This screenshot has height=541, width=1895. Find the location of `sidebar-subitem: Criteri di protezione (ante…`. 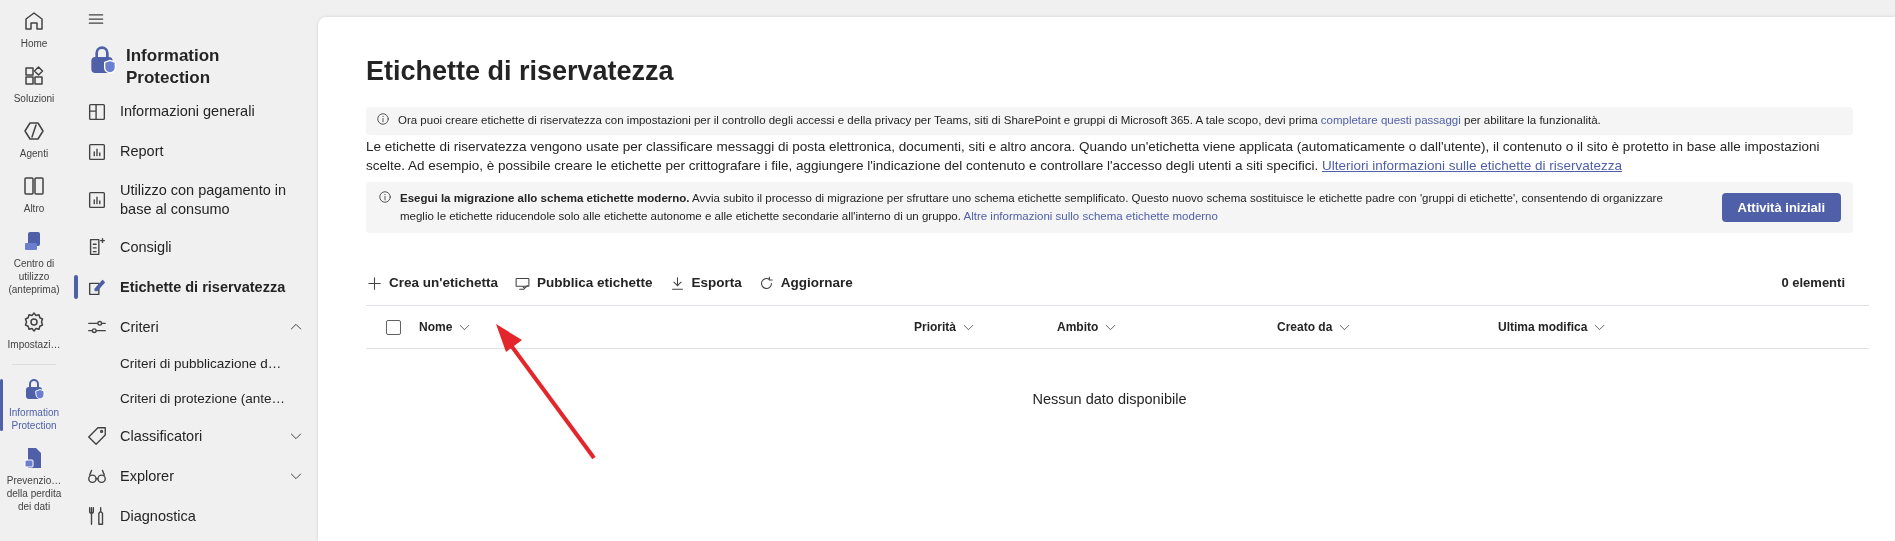

sidebar-subitem: Criteri di protezione (ante… is located at coordinates (189, 398).